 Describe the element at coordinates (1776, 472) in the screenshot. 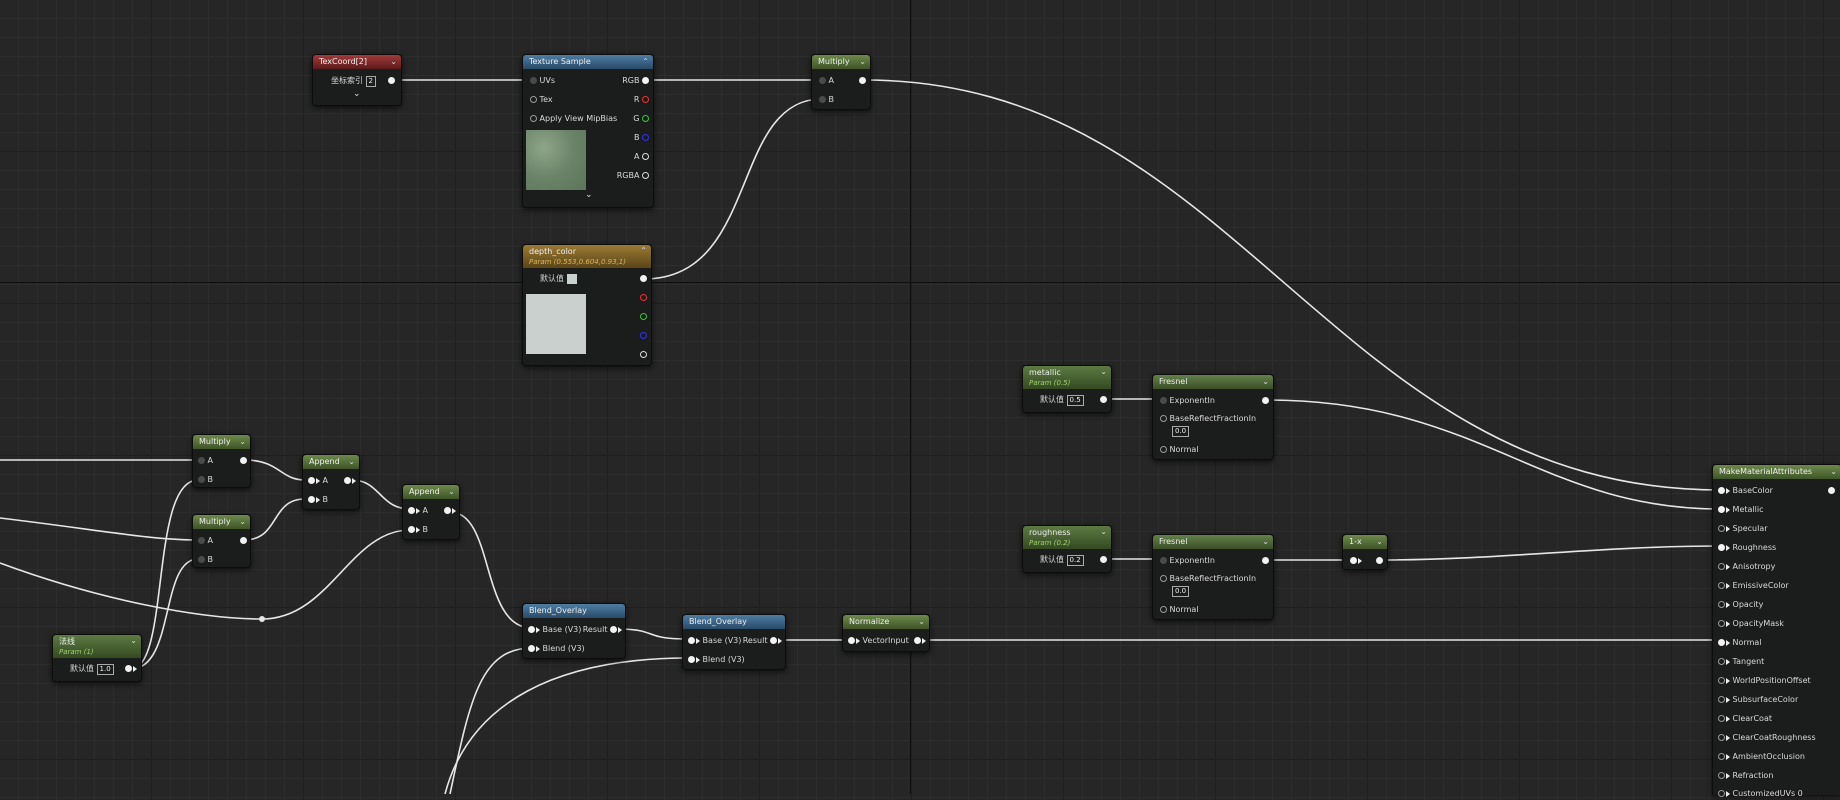

I see `node-make-material-header: MakeMaterialAttributes ⌄` at that location.